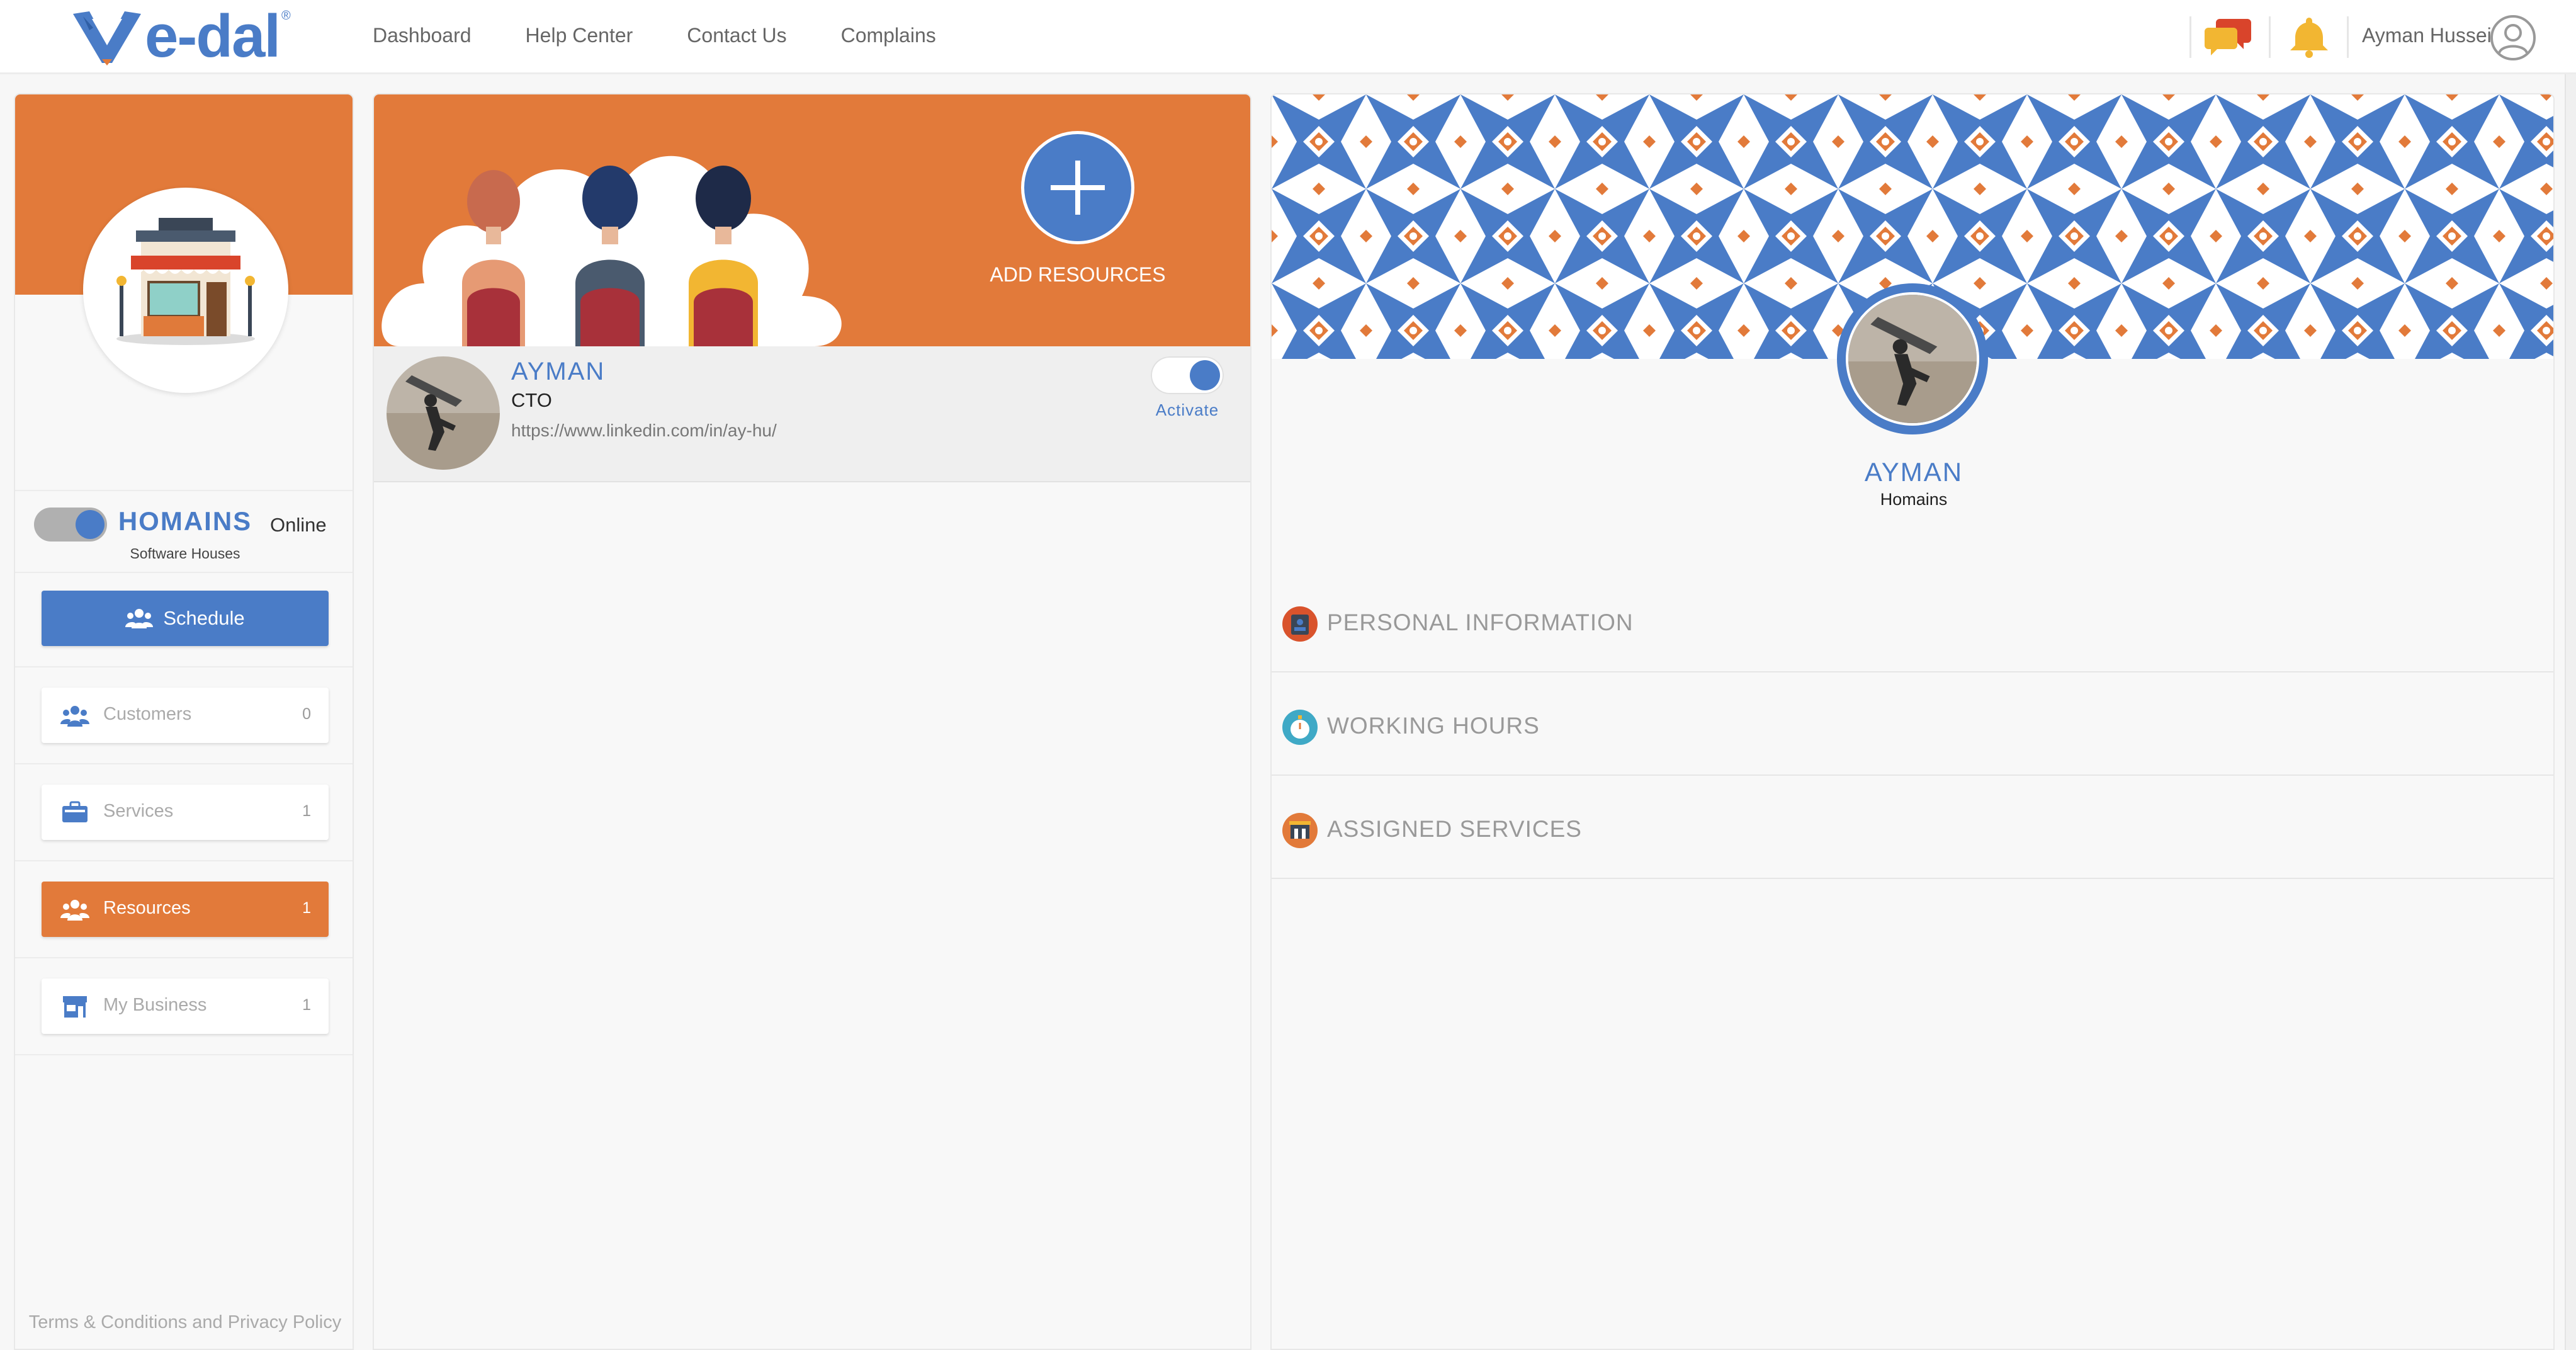 The image size is (2576, 1350). I want to click on sidebar-item-label: Customers, so click(147, 714).